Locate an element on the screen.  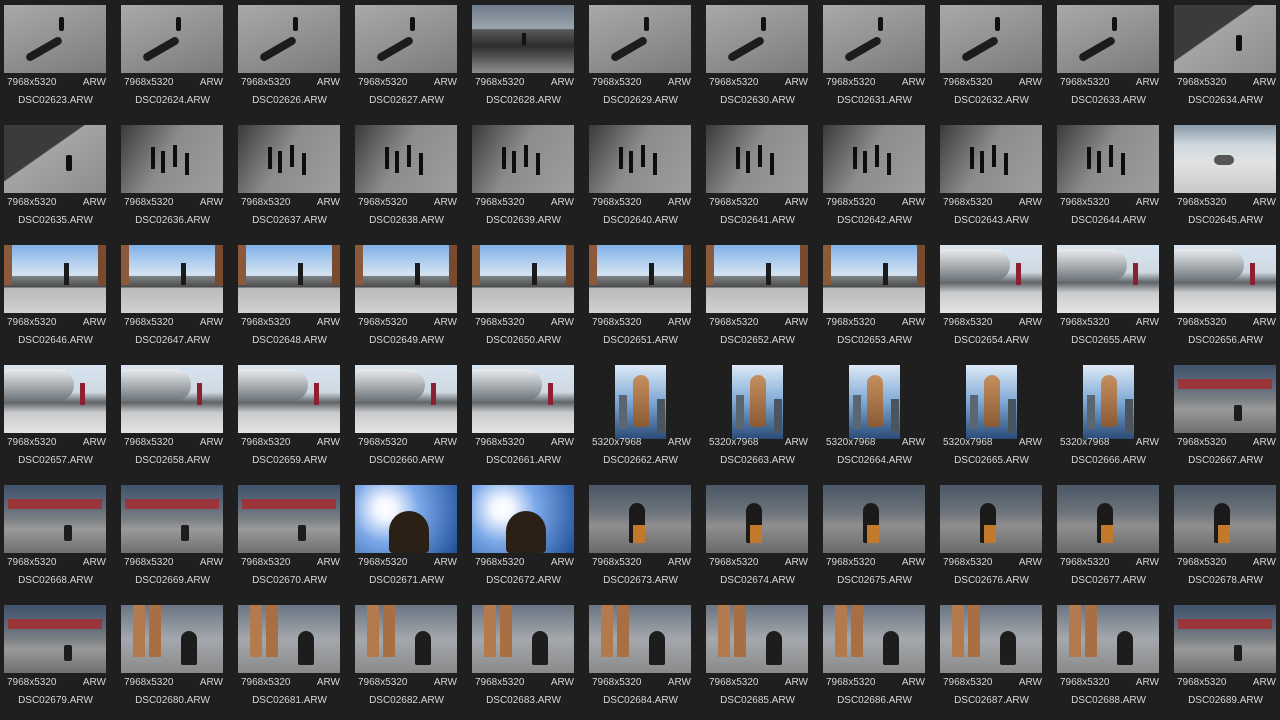
thumbnail-item: 5320x7968 ARW DSC02663.ARW is located at coordinates (760, 420).